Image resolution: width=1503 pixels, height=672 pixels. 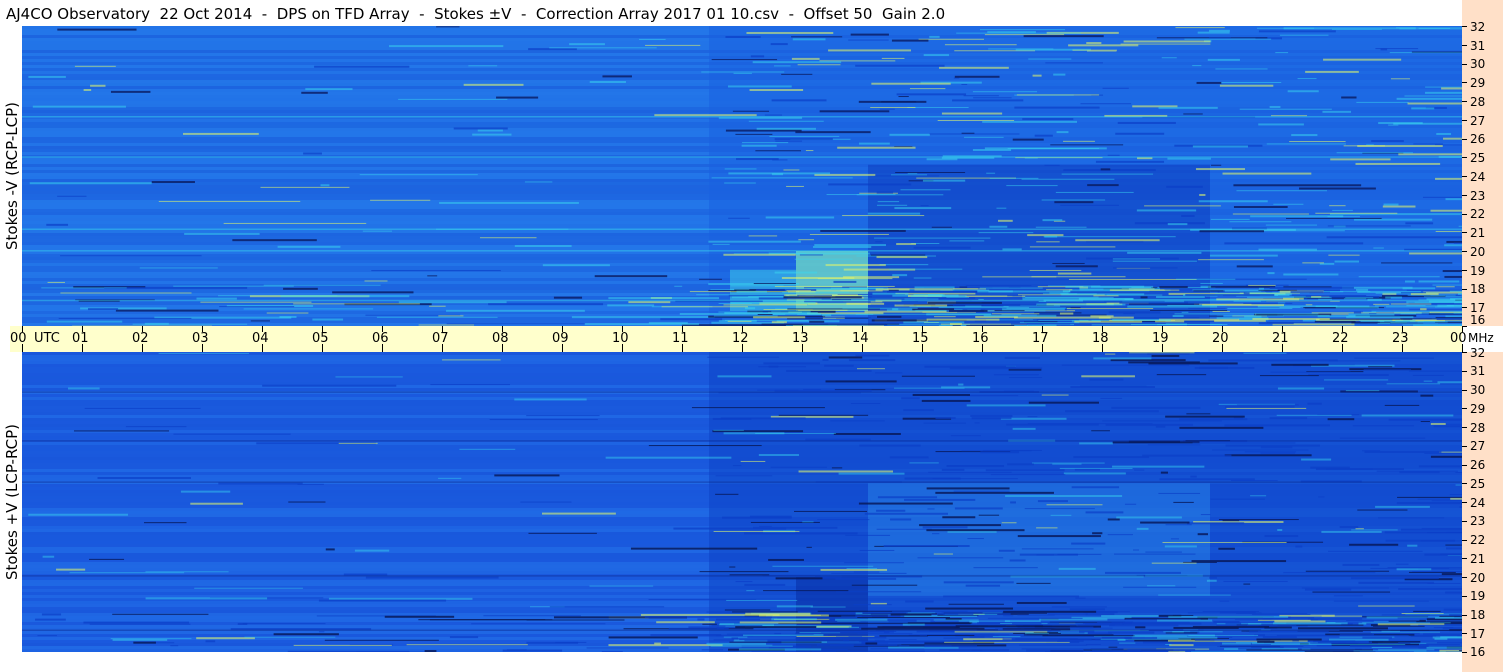 I want to click on time-label-03: 03, so click(x=200, y=338).